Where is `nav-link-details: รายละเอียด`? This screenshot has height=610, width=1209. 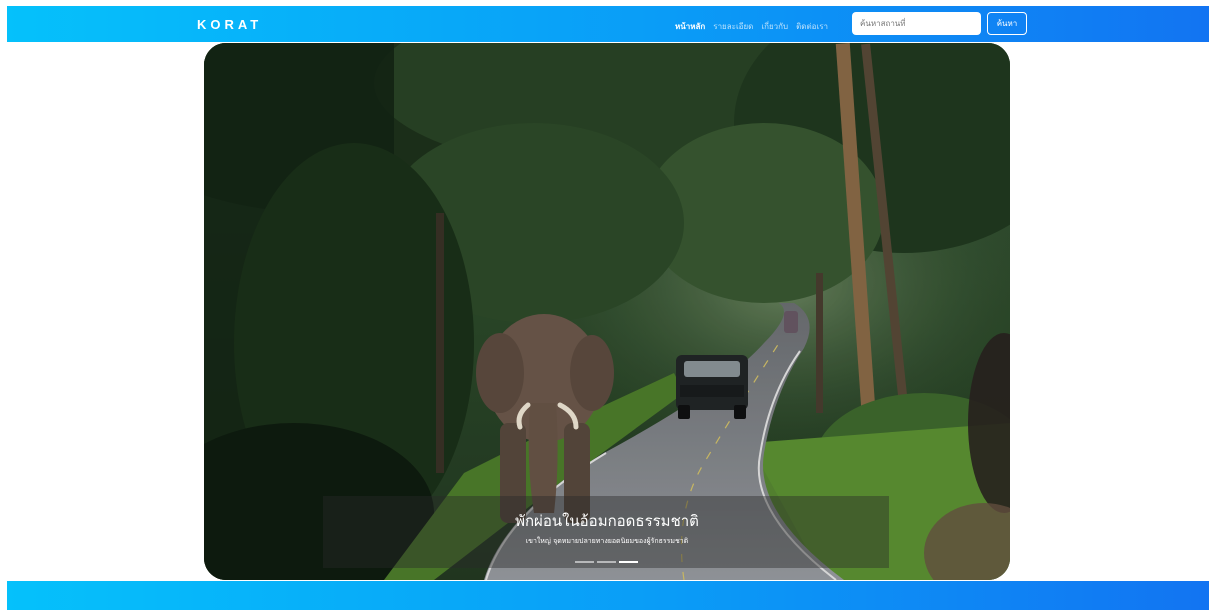 nav-link-details: รายละเอียด is located at coordinates (733, 26).